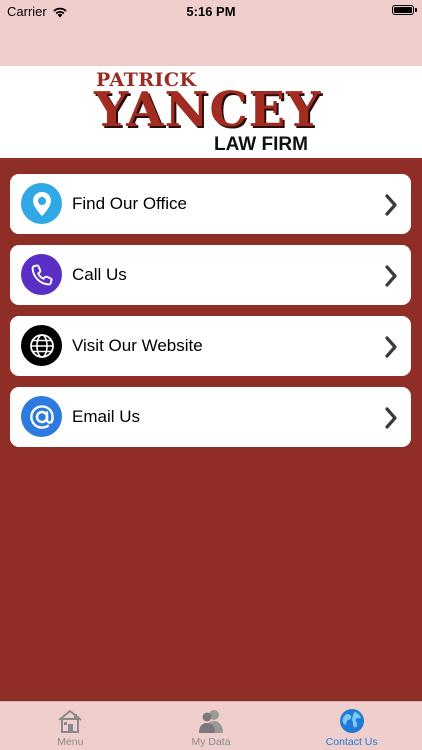 The height and width of the screenshot is (750, 422). What do you see at coordinates (41, 203) in the screenshot?
I see `location-pin-icon` at bounding box center [41, 203].